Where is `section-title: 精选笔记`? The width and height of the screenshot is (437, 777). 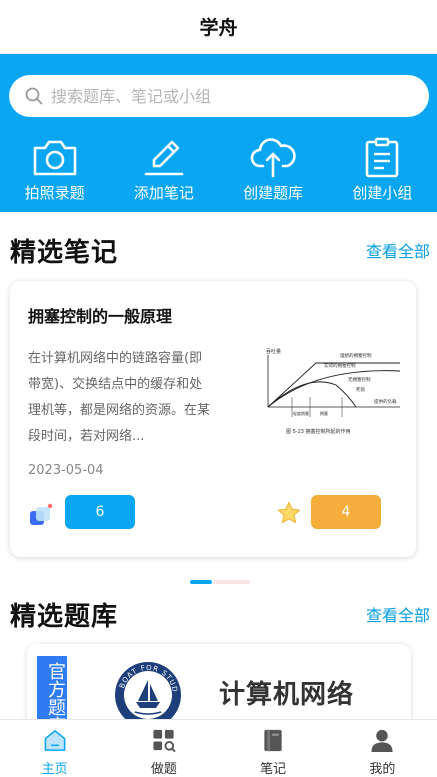 section-title: 精选笔记 is located at coordinates (64, 252).